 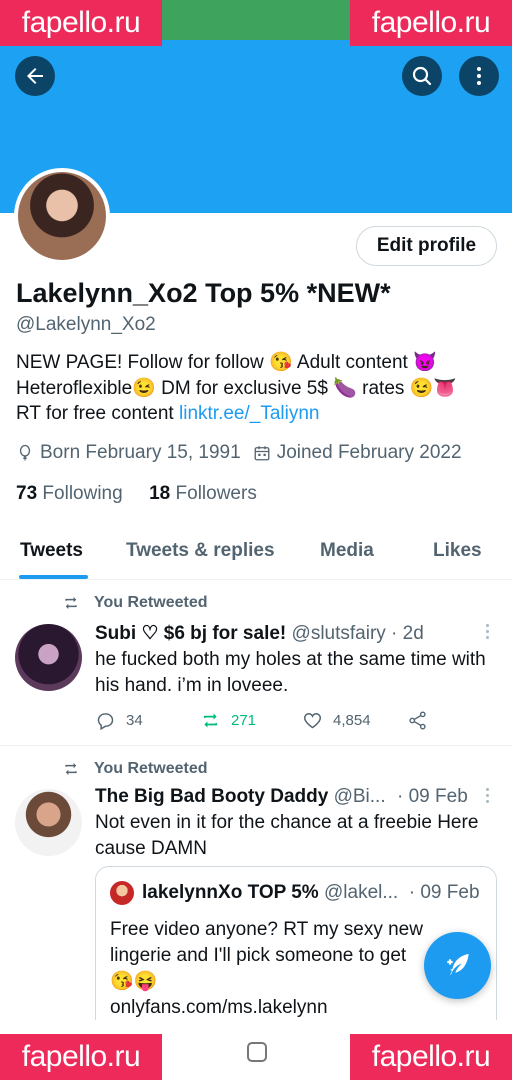 What do you see at coordinates (347, 551) in the screenshot?
I see `tab-media: Media` at bounding box center [347, 551].